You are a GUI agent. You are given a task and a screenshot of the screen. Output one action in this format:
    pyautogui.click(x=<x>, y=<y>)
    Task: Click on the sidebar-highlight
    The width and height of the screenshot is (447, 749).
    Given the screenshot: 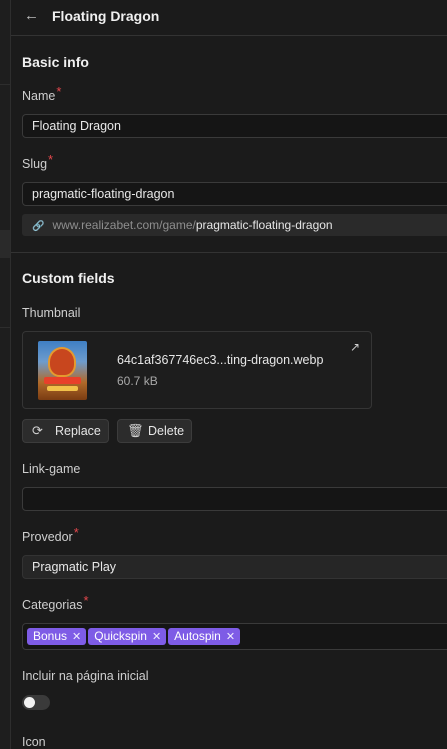 What is the action you would take?
    pyautogui.click(x=5, y=244)
    